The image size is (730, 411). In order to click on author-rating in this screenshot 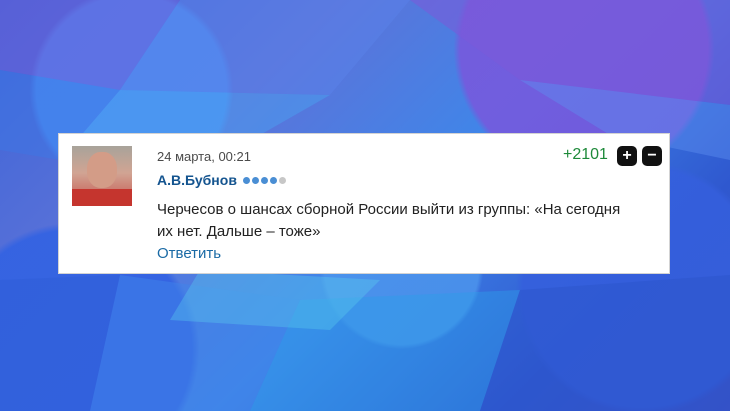, I will do `click(264, 180)`.